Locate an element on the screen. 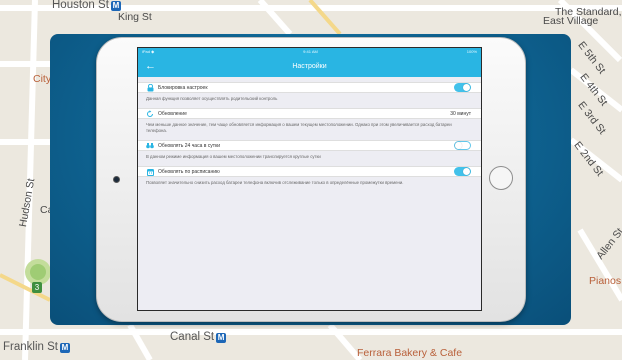 This screenshot has width=622, height=360. calendar-icon is located at coordinates (150, 172).